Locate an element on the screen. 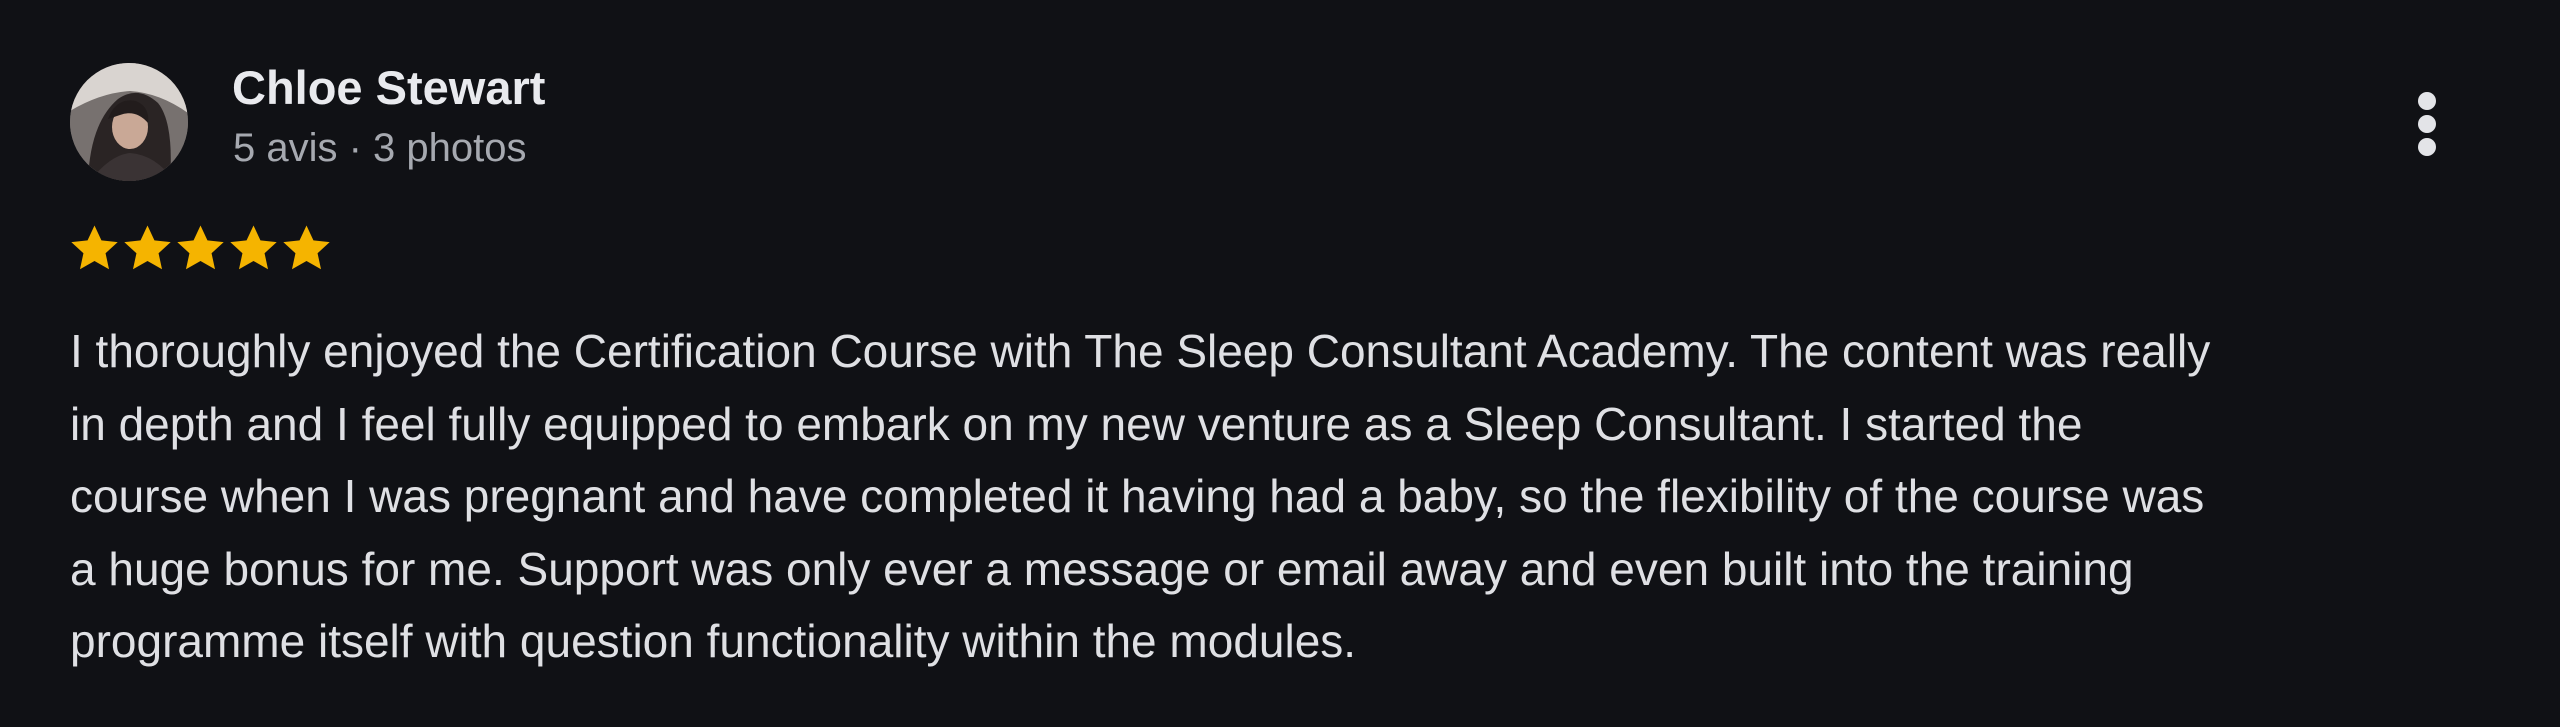  avatar is located at coordinates (129, 122).